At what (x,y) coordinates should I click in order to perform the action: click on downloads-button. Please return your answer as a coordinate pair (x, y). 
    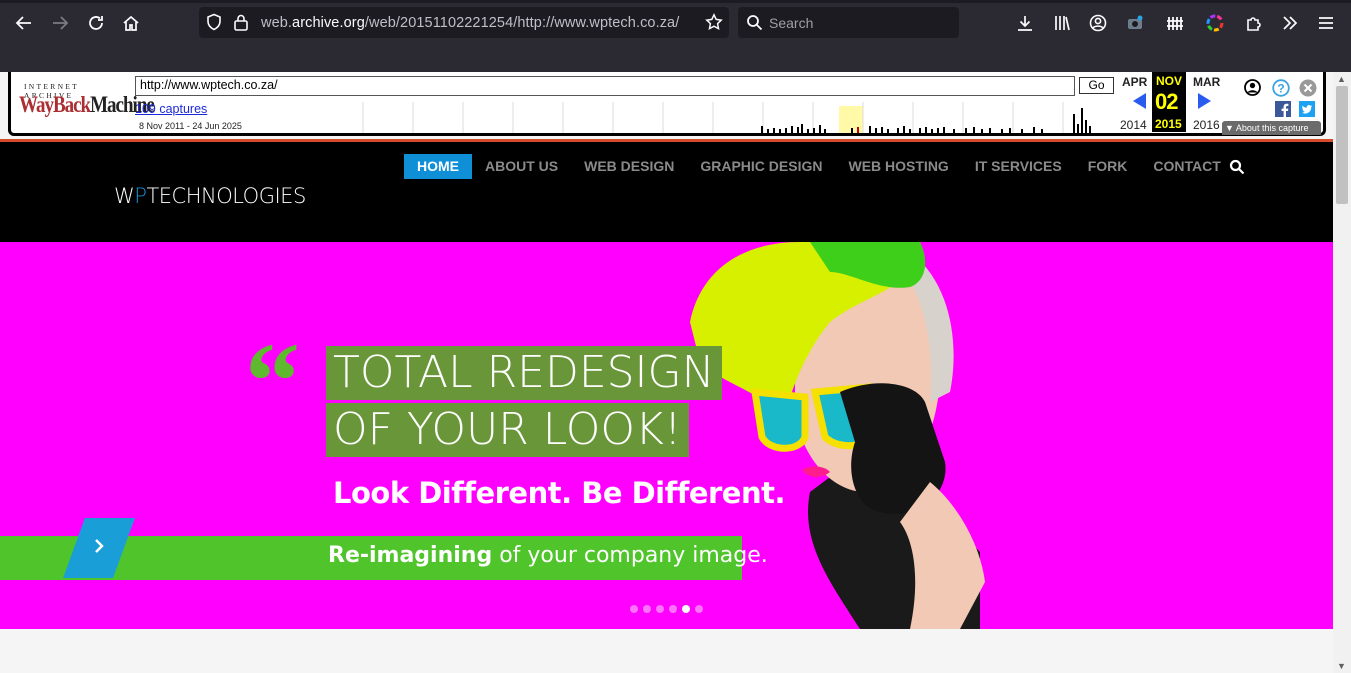
    Looking at the image, I should click on (1025, 23).